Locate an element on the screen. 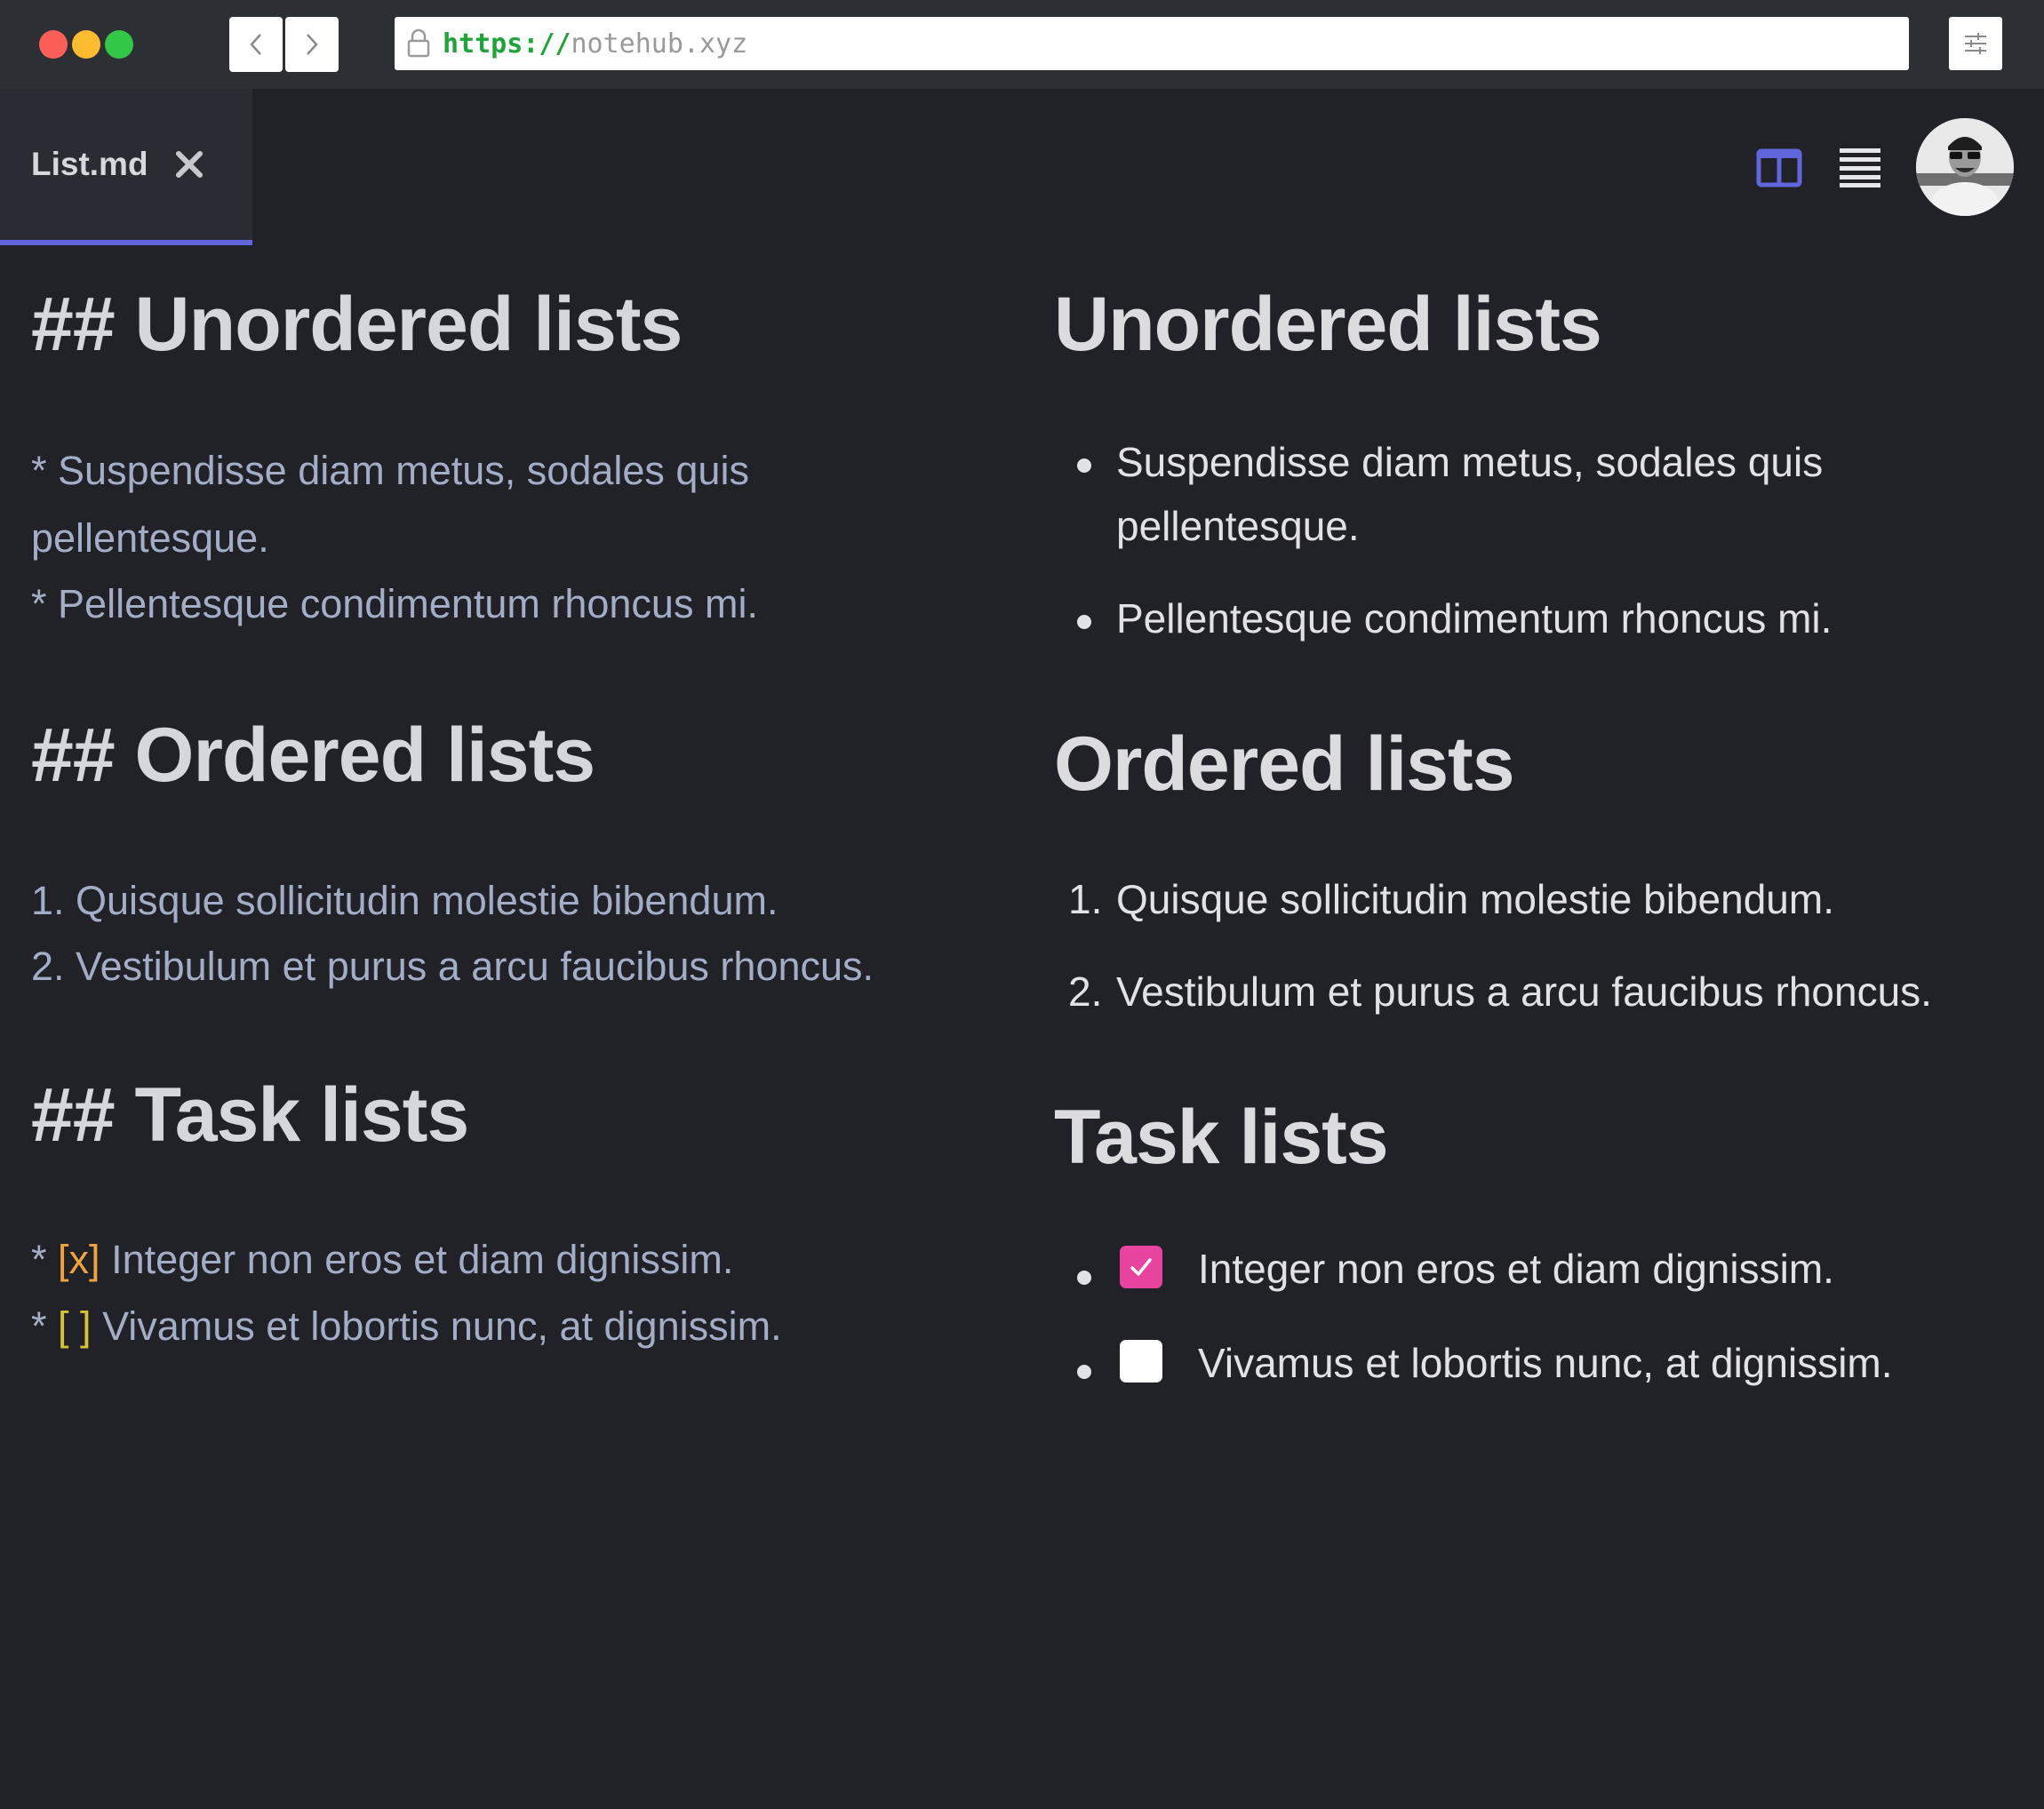 This screenshot has width=2044, height=1809. lock-icon is located at coordinates (418, 43).